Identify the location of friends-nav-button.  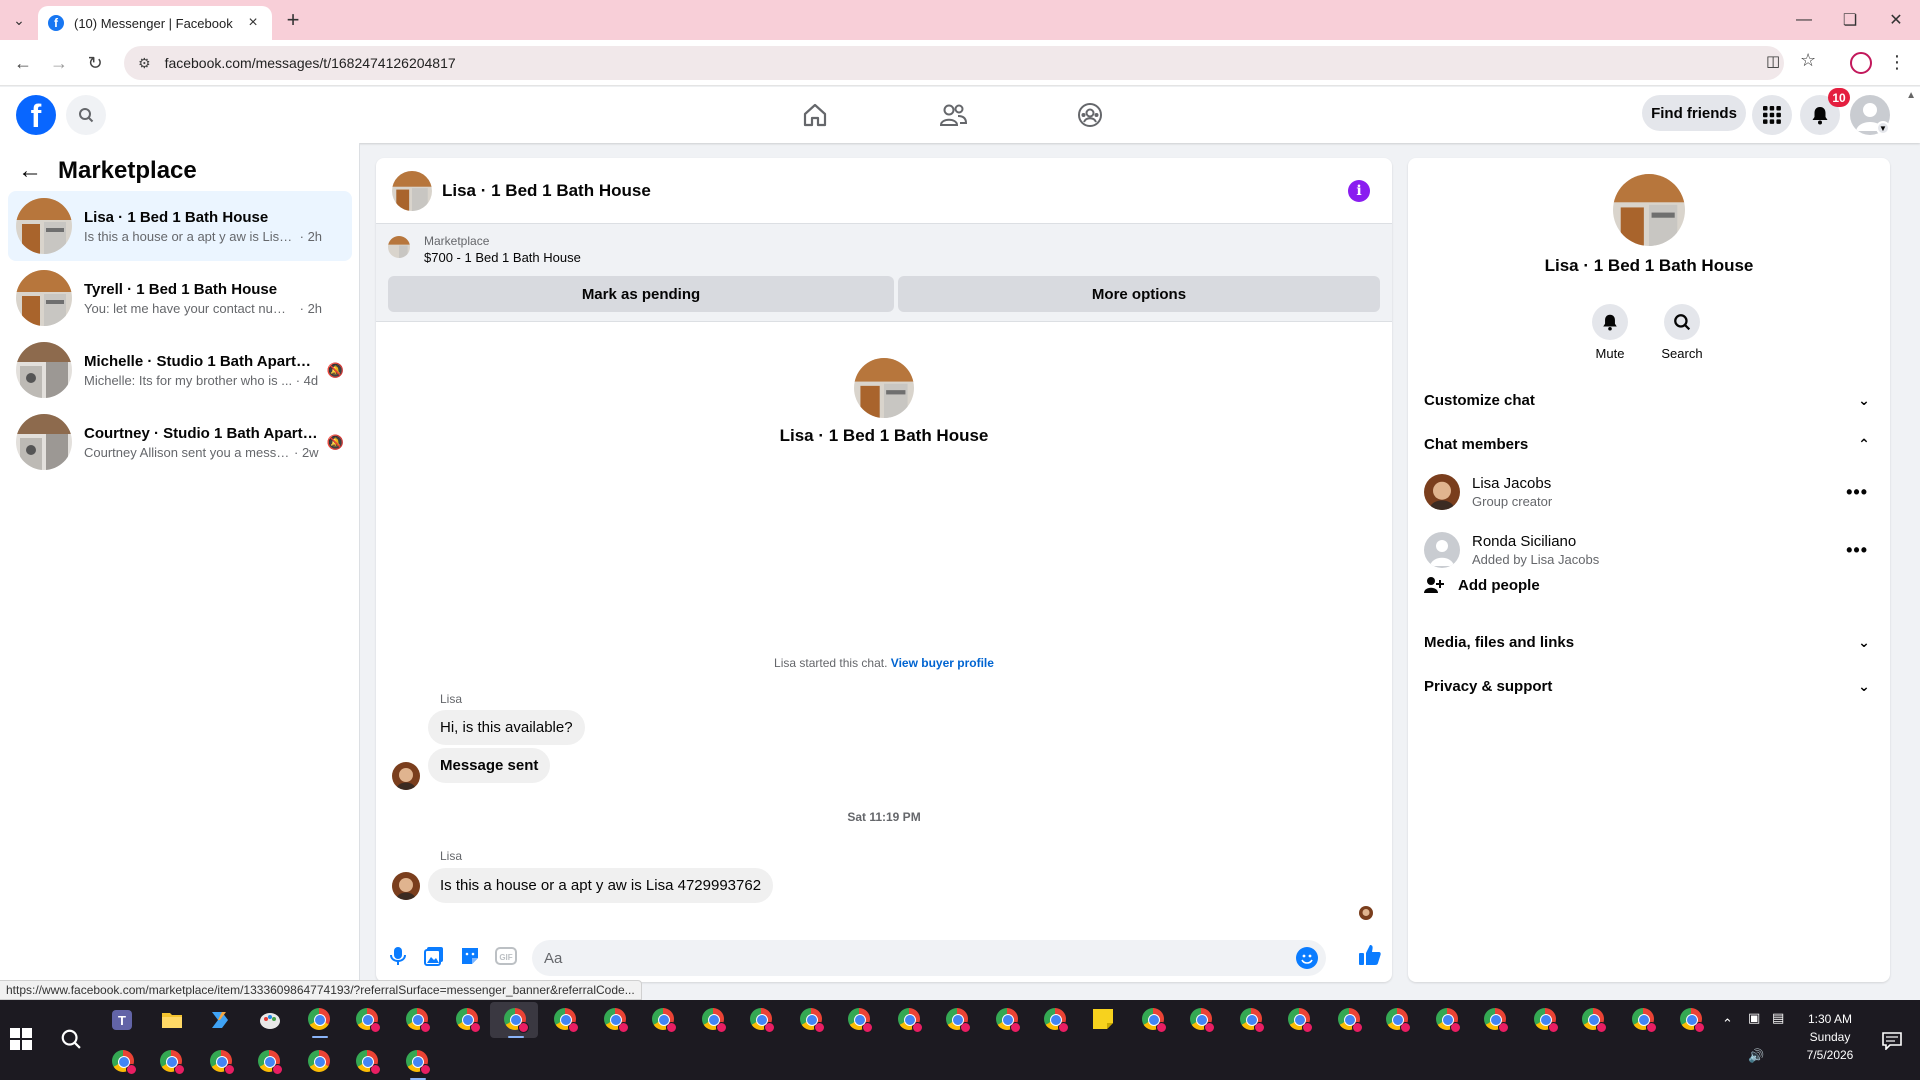
(953, 115).